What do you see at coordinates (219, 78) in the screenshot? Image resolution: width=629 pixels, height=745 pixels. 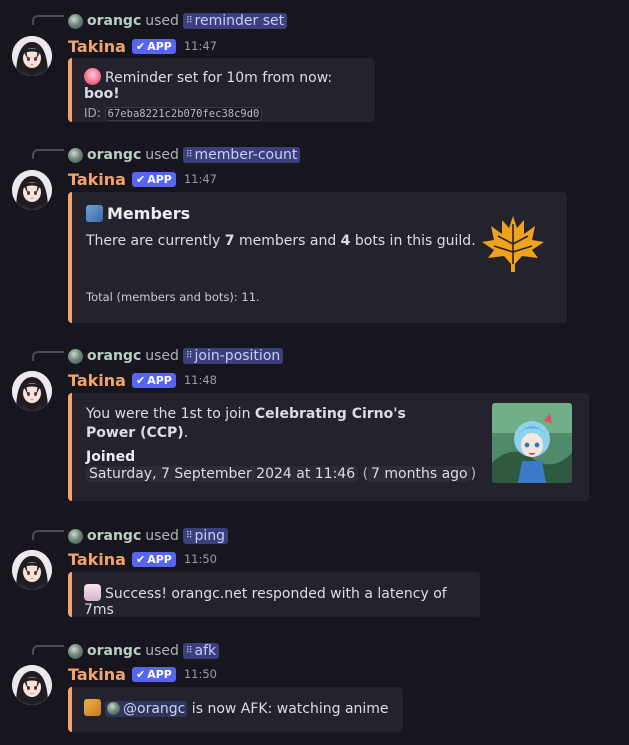 I see `reminder-text: Reminder set for 10m from now:` at bounding box center [219, 78].